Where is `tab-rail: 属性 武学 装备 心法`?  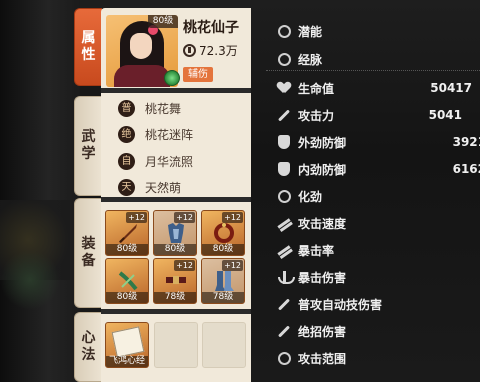 tab-rail: 属性 武学 装备 心法 is located at coordinates (88, 191).